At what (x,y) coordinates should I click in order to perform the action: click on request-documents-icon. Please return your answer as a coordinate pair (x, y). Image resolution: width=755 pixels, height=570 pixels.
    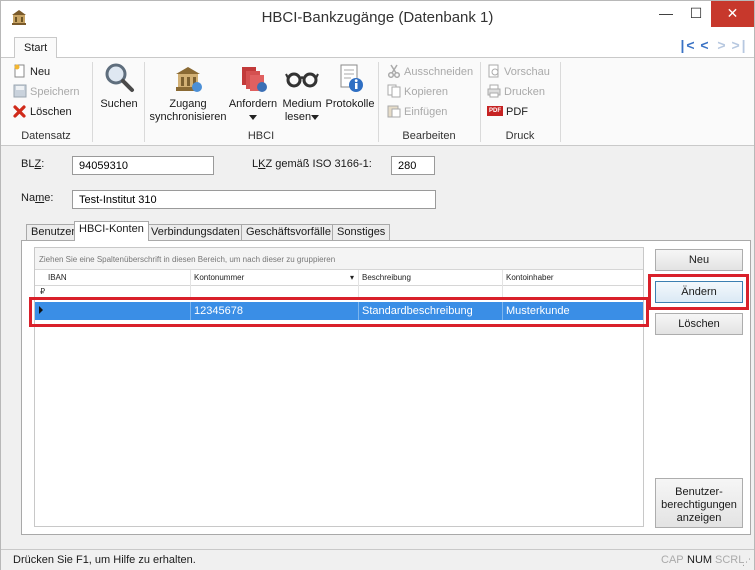
    Looking at the image, I should click on (254, 79).